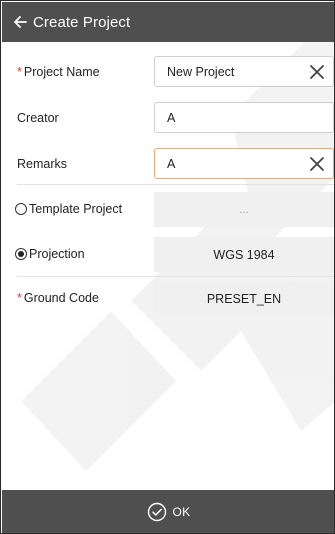 This screenshot has width=335, height=534. What do you see at coordinates (61, 298) in the screenshot?
I see `ground-code-label-text: Ground Code` at bounding box center [61, 298].